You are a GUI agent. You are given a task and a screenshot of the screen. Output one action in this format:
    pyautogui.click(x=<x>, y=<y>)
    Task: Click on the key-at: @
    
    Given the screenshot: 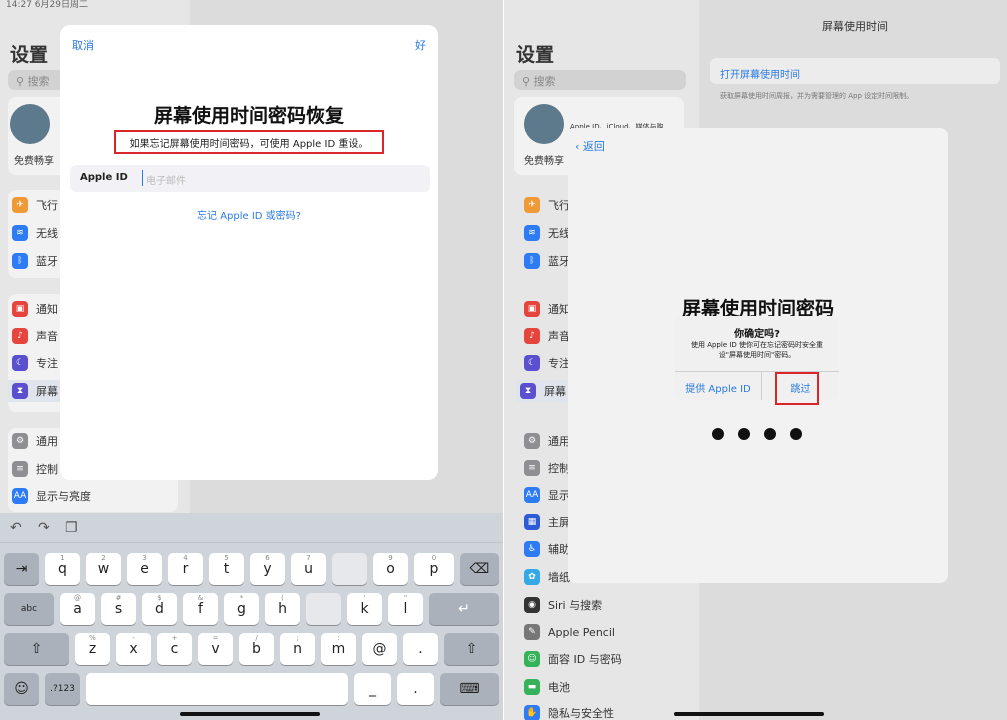 What is the action you would take?
    pyautogui.click(x=379, y=649)
    